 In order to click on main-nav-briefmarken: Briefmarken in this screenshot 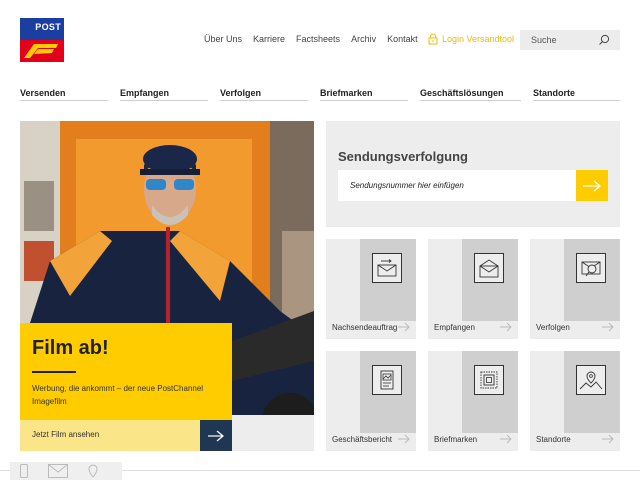, I will do `click(364, 94)`.